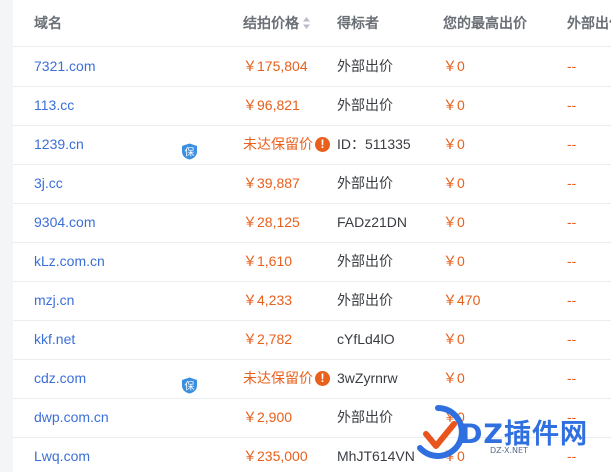 This screenshot has width=611, height=472. Describe the element at coordinates (510, 435) in the screenshot. I see `watermark-logo: DZ插件网 DZ-X.NET` at that location.